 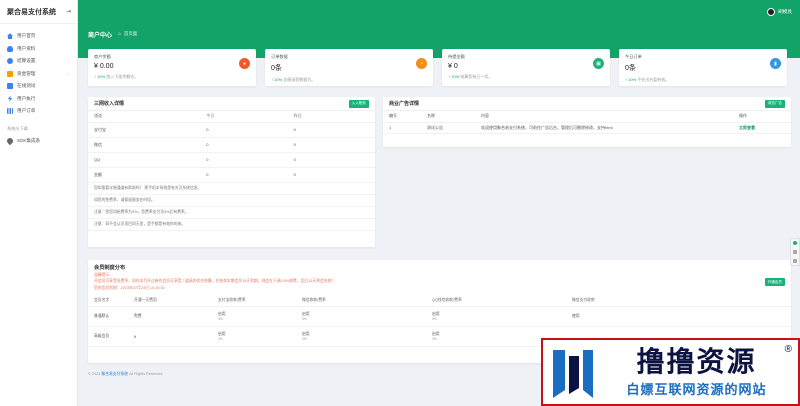 I want to click on column-header: 微信收款/费率, so click(x=361, y=300).